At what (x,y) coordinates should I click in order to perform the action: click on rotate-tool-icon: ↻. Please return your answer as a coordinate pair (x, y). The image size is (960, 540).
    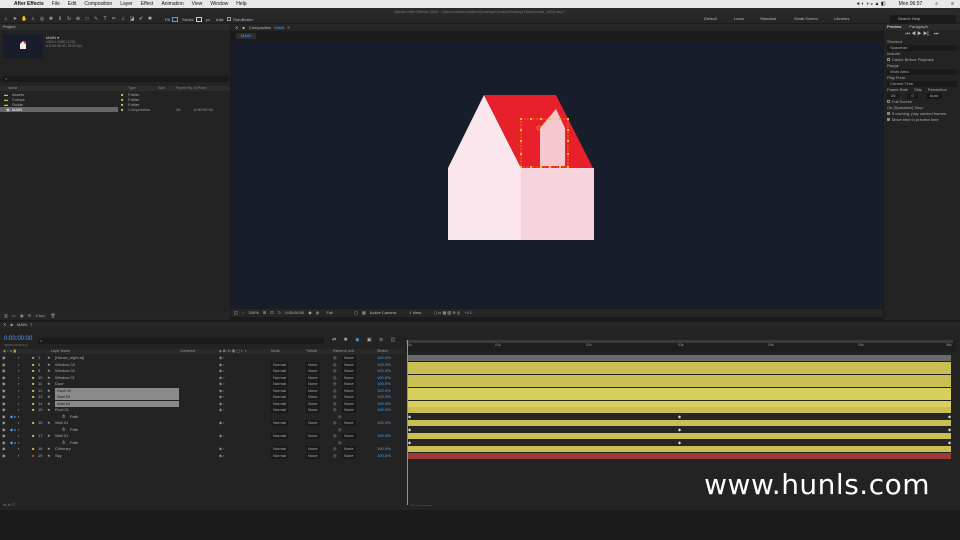
    Looking at the image, I should click on (69, 19).